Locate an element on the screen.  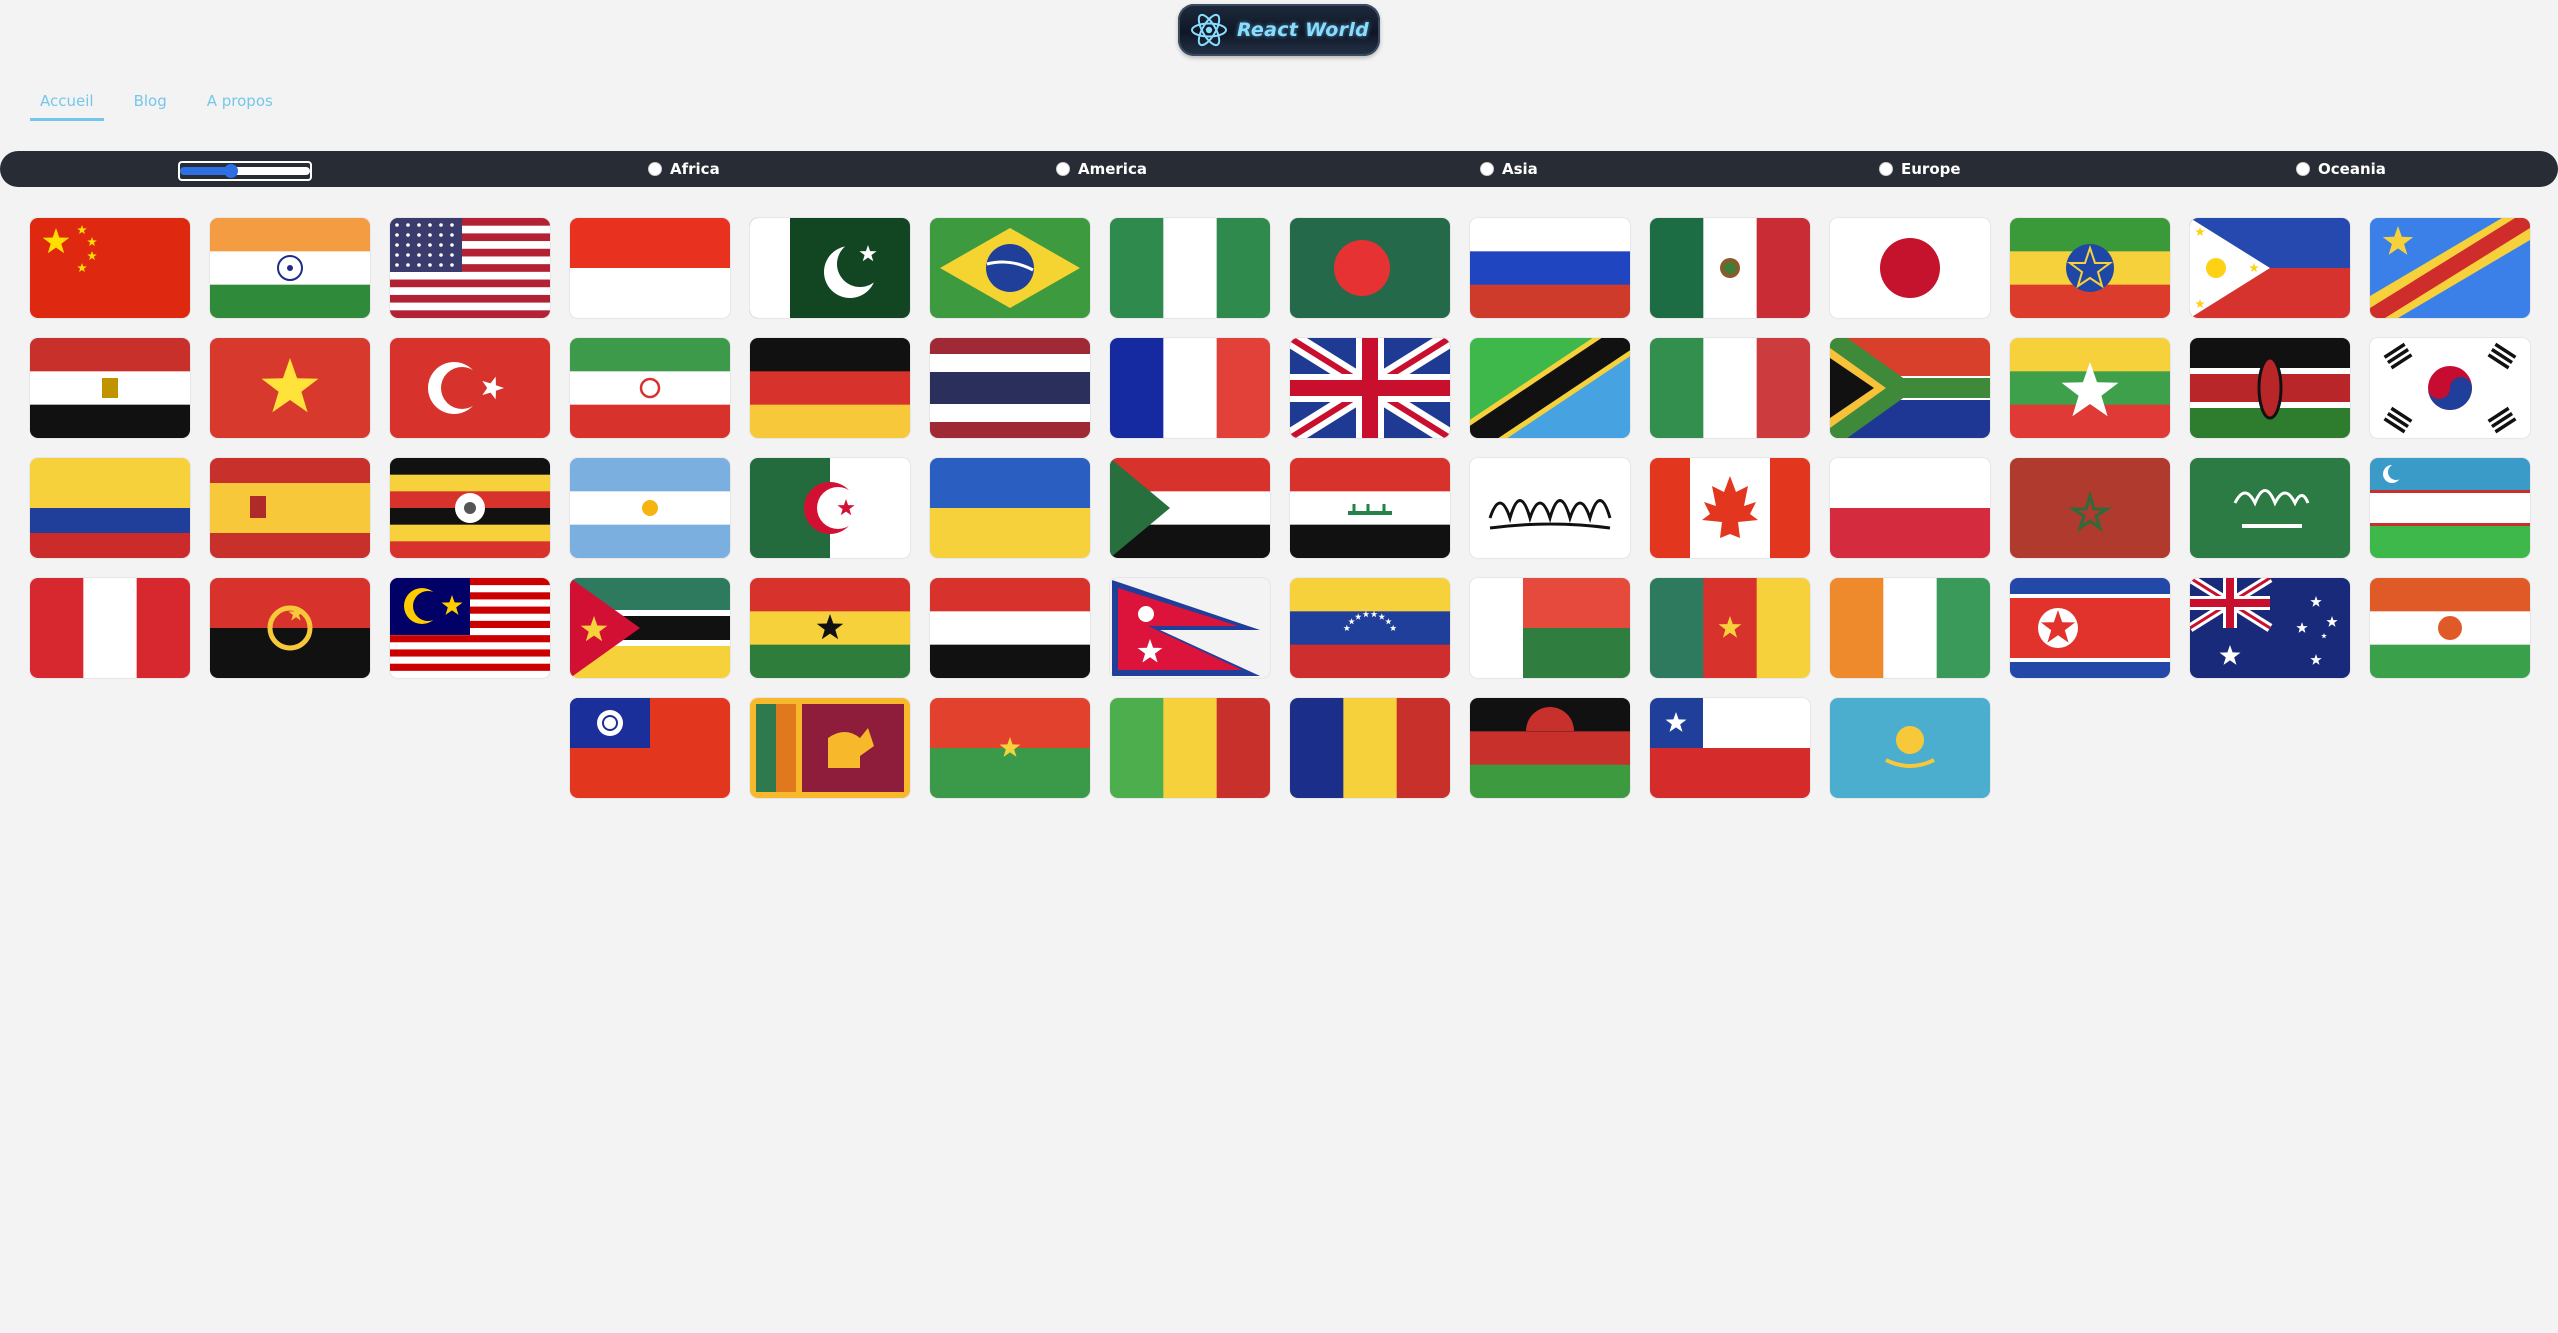
radio-america: America is located at coordinates (1101, 169).